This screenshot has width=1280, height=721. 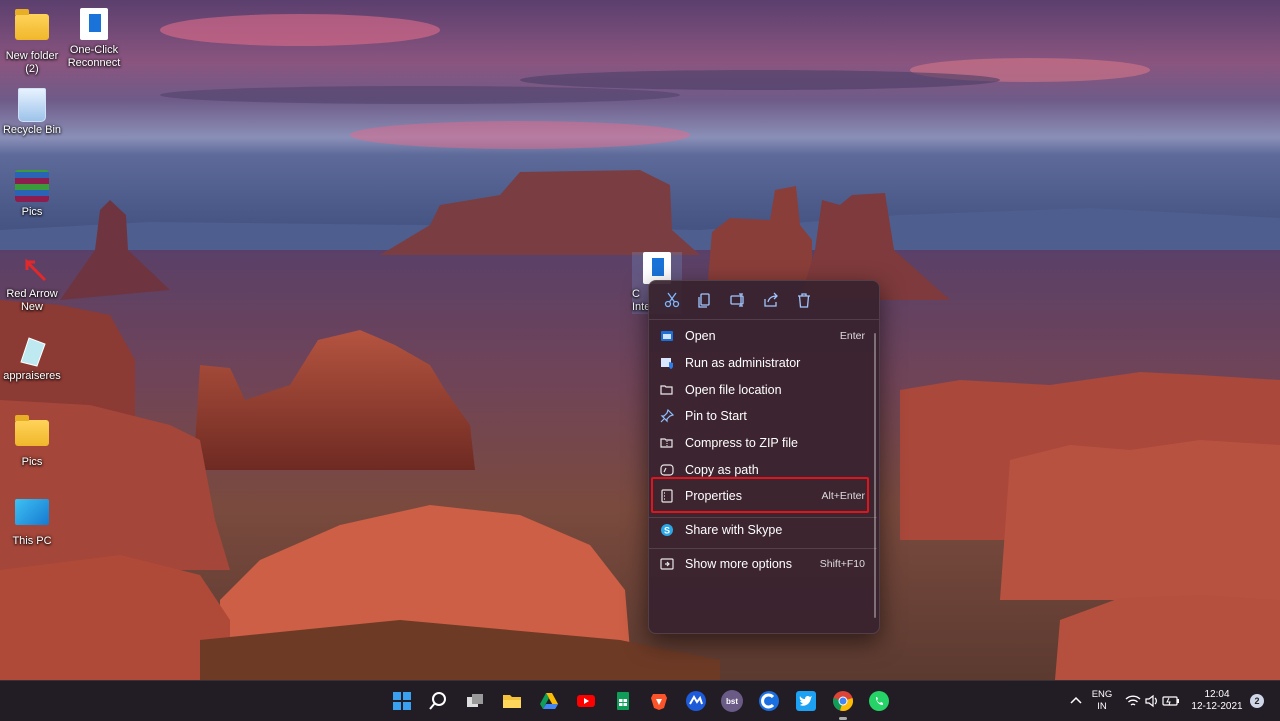 What do you see at coordinates (743, 363) in the screenshot?
I see `menu-item-label: Run as administrator` at bounding box center [743, 363].